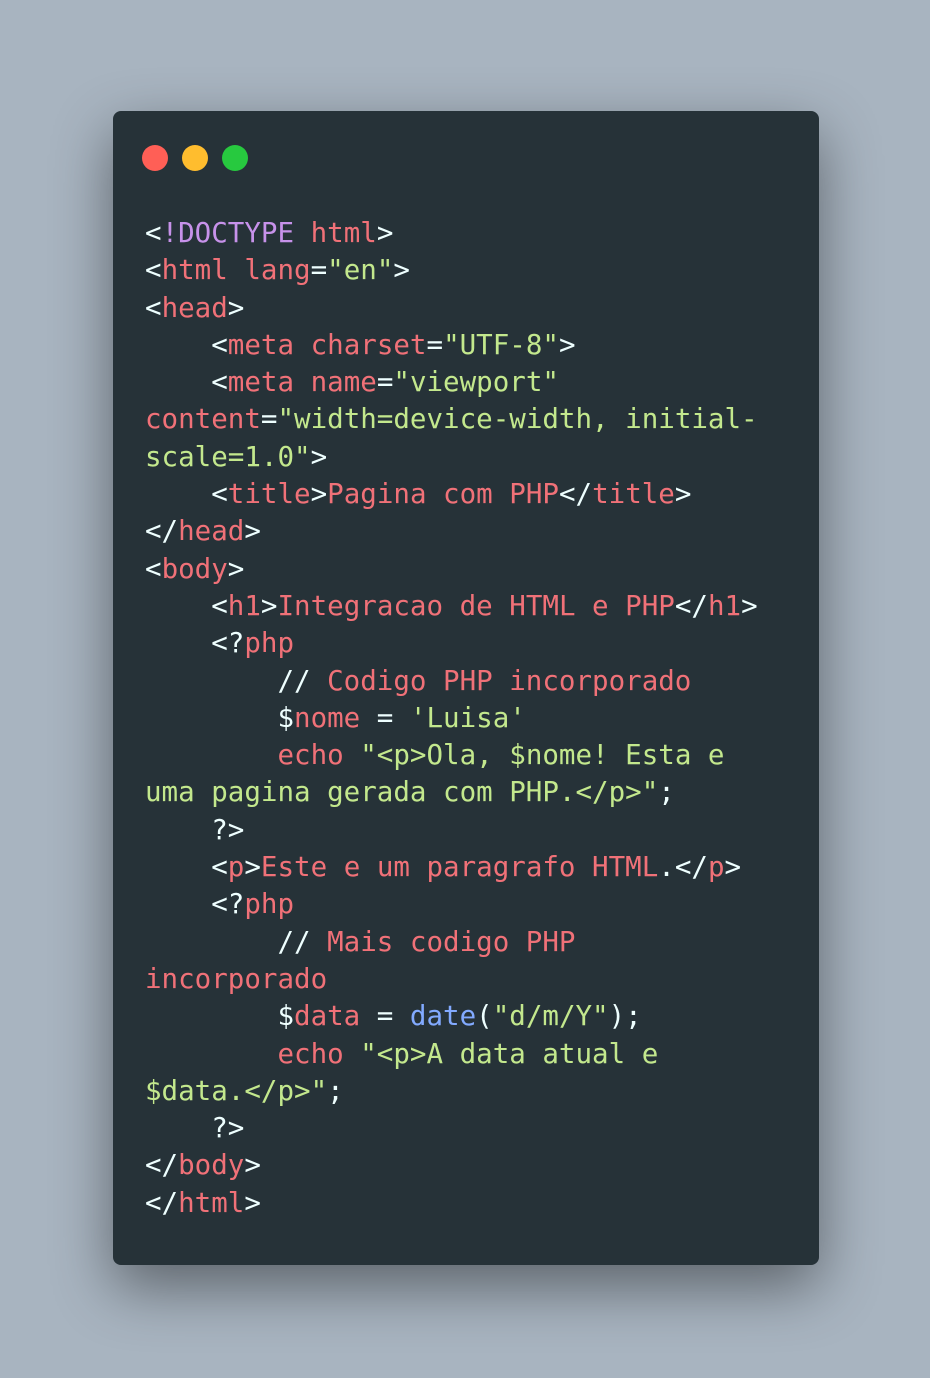  Describe the element at coordinates (195, 643) in the screenshot. I see `code-token: <?` at that location.